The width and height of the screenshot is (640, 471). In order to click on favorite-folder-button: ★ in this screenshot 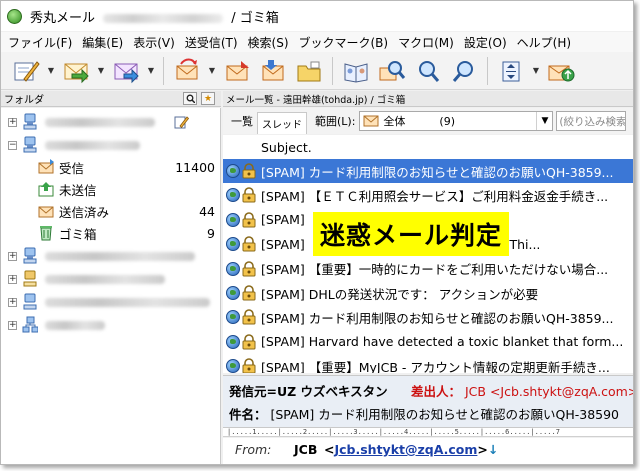, I will do `click(208, 98)`.